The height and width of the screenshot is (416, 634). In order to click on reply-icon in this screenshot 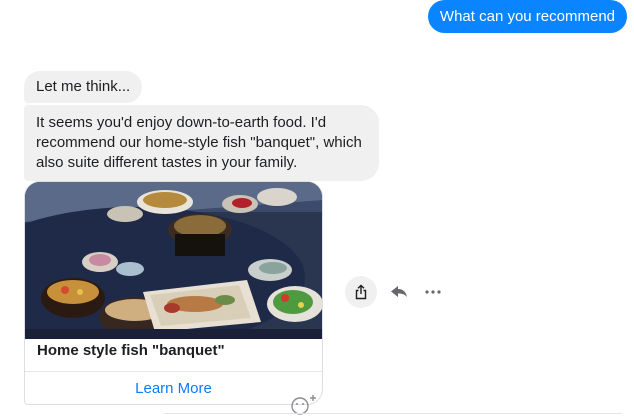, I will do `click(399, 291)`.